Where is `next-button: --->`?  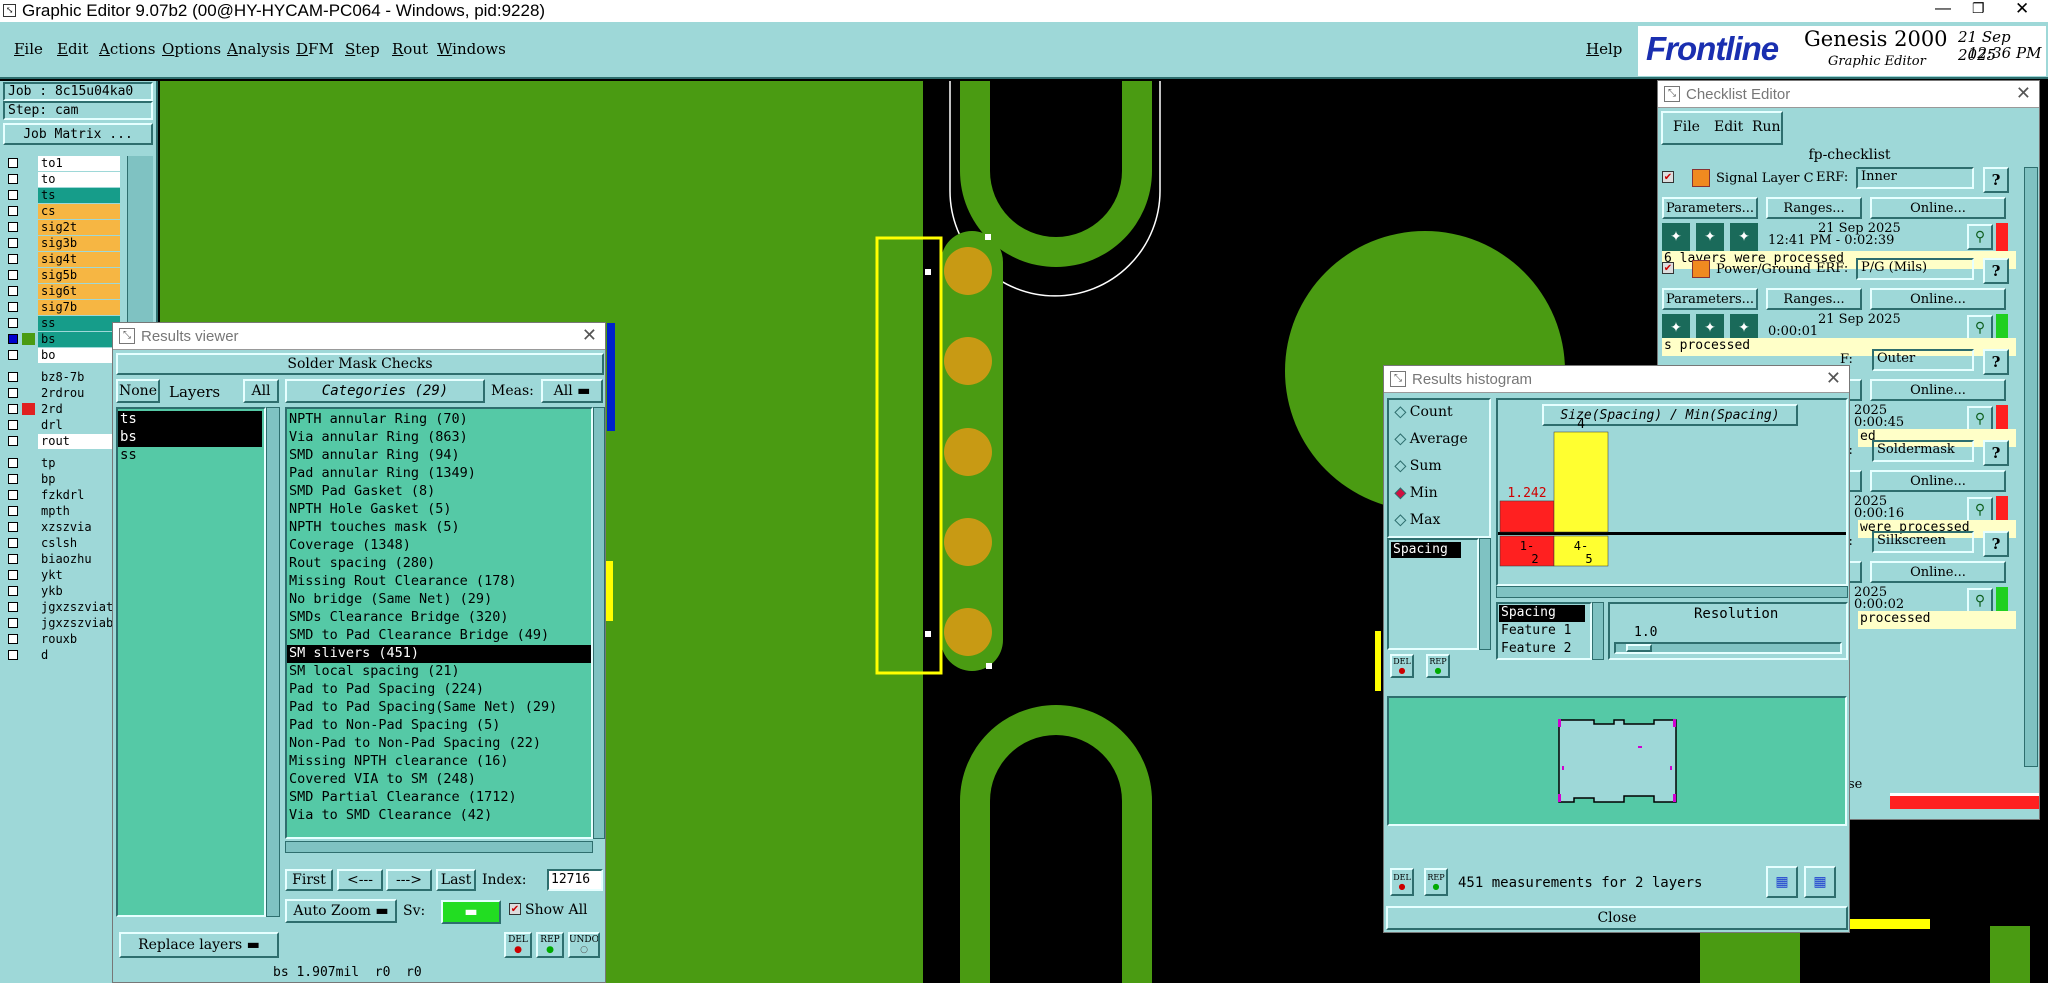 next-button: ---> is located at coordinates (409, 880).